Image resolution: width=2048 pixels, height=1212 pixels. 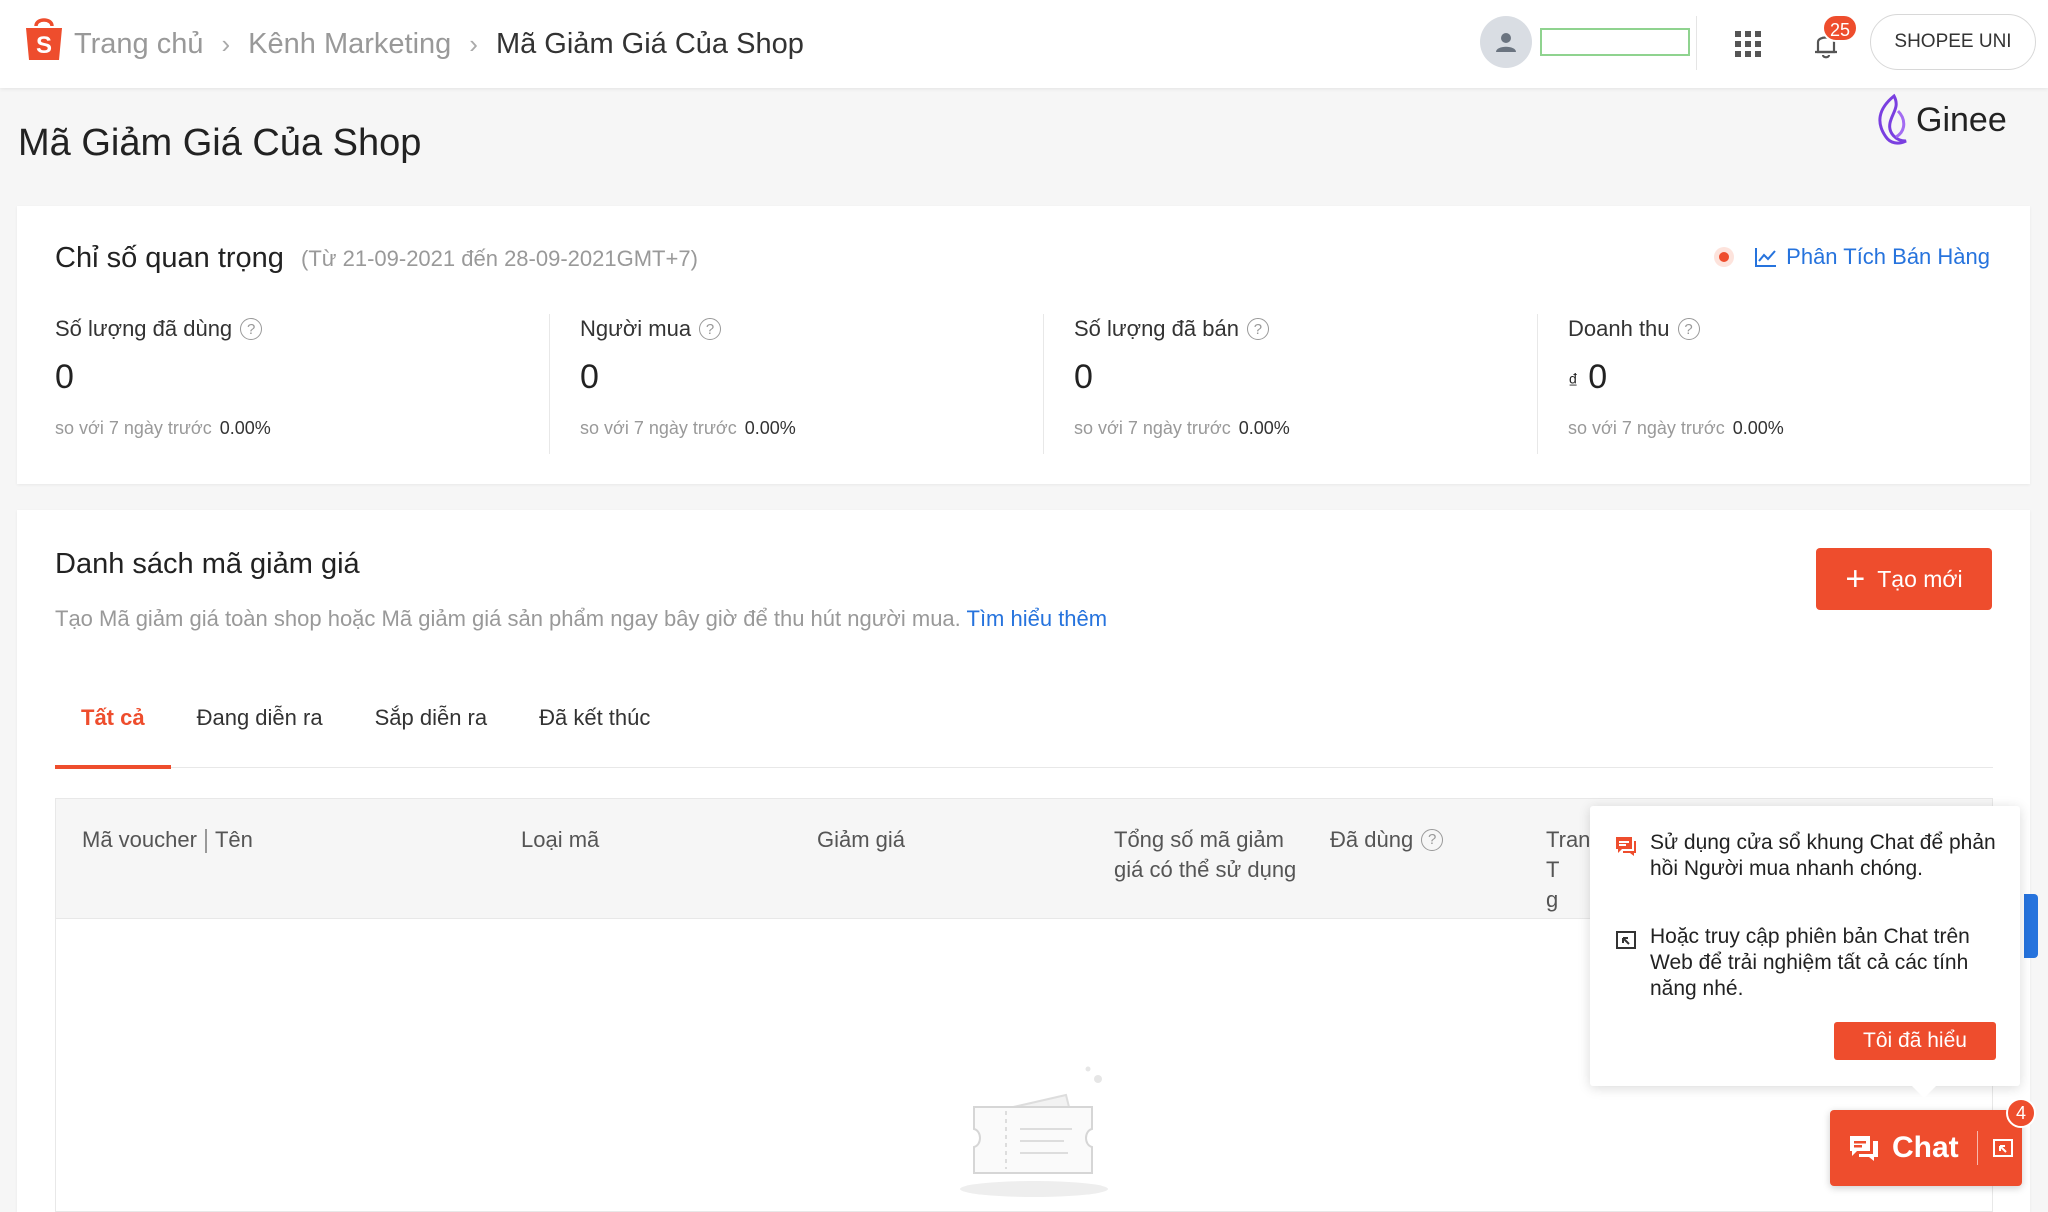 What do you see at coordinates (1892, 119) in the screenshot?
I see `ginee-logo-icon` at bounding box center [1892, 119].